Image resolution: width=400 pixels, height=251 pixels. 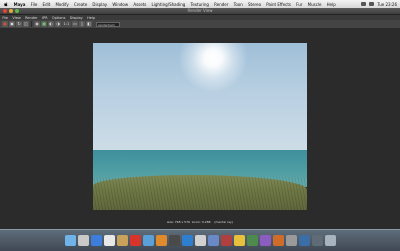 What do you see at coordinates (174, 240) in the screenshot?
I see `terminal-icon` at bounding box center [174, 240].